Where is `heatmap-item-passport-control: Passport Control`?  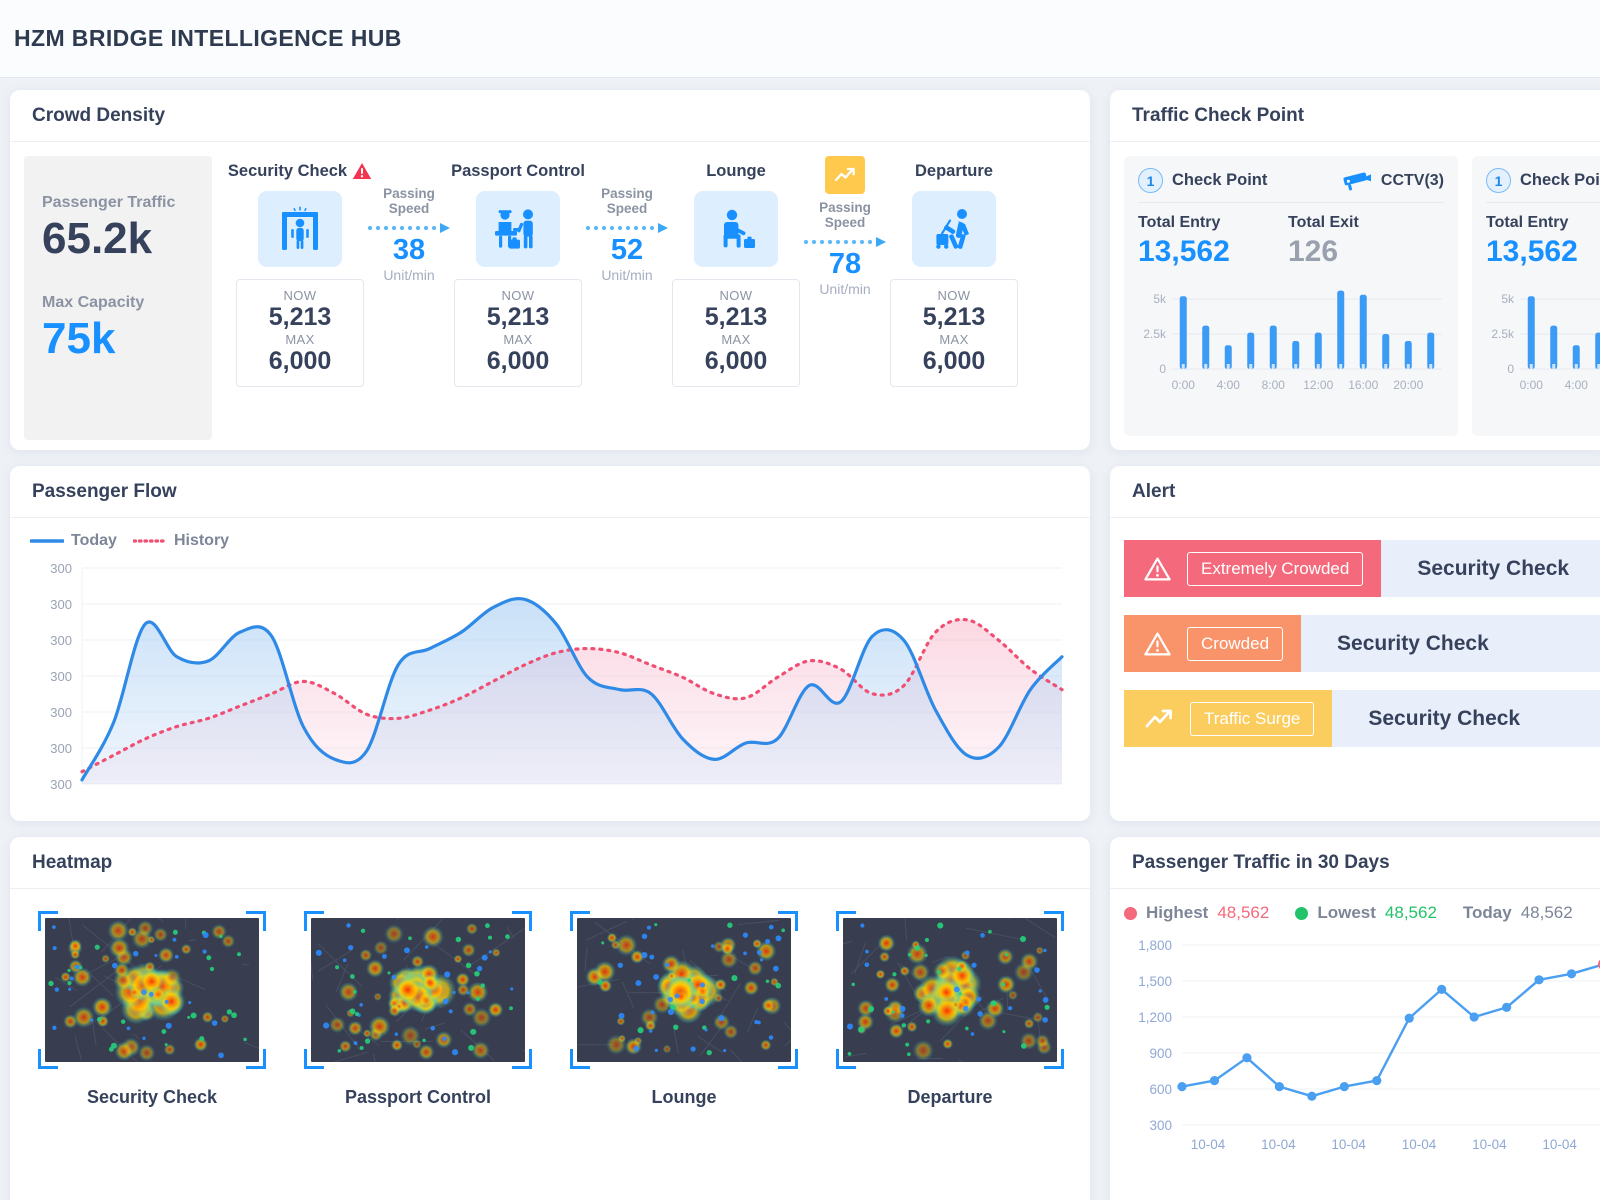 heatmap-item-passport-control: Passport Control is located at coordinates (418, 1055).